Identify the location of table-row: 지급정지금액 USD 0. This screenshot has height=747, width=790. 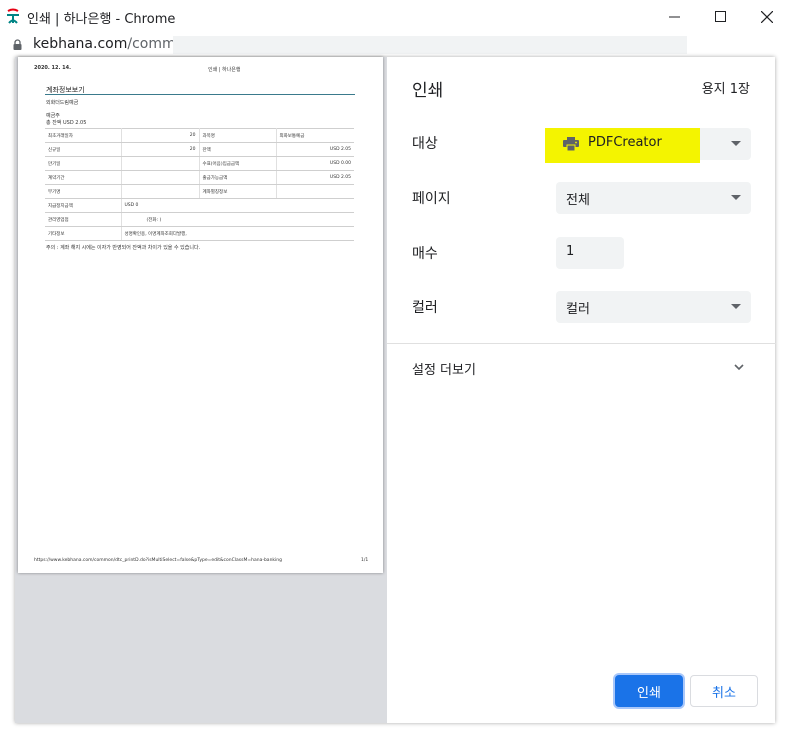
(199, 205).